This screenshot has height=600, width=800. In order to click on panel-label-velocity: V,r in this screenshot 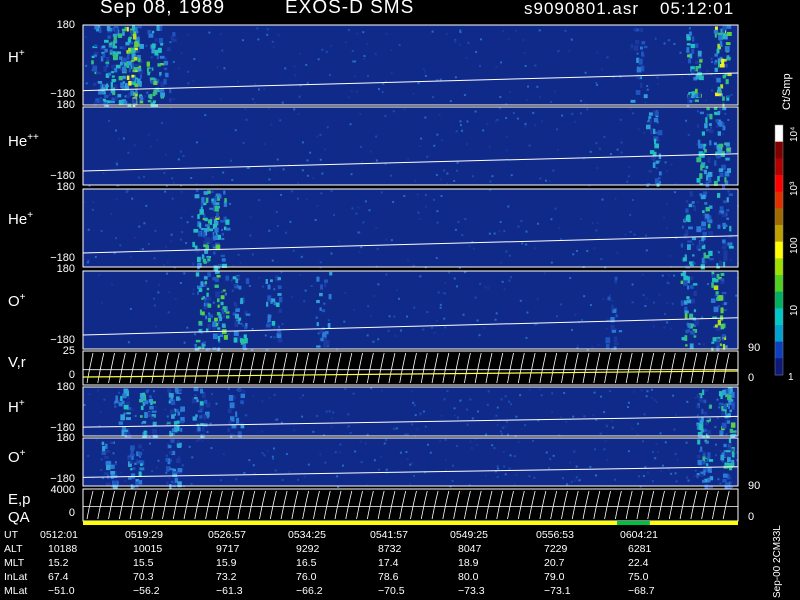, I will do `click(17, 362)`.